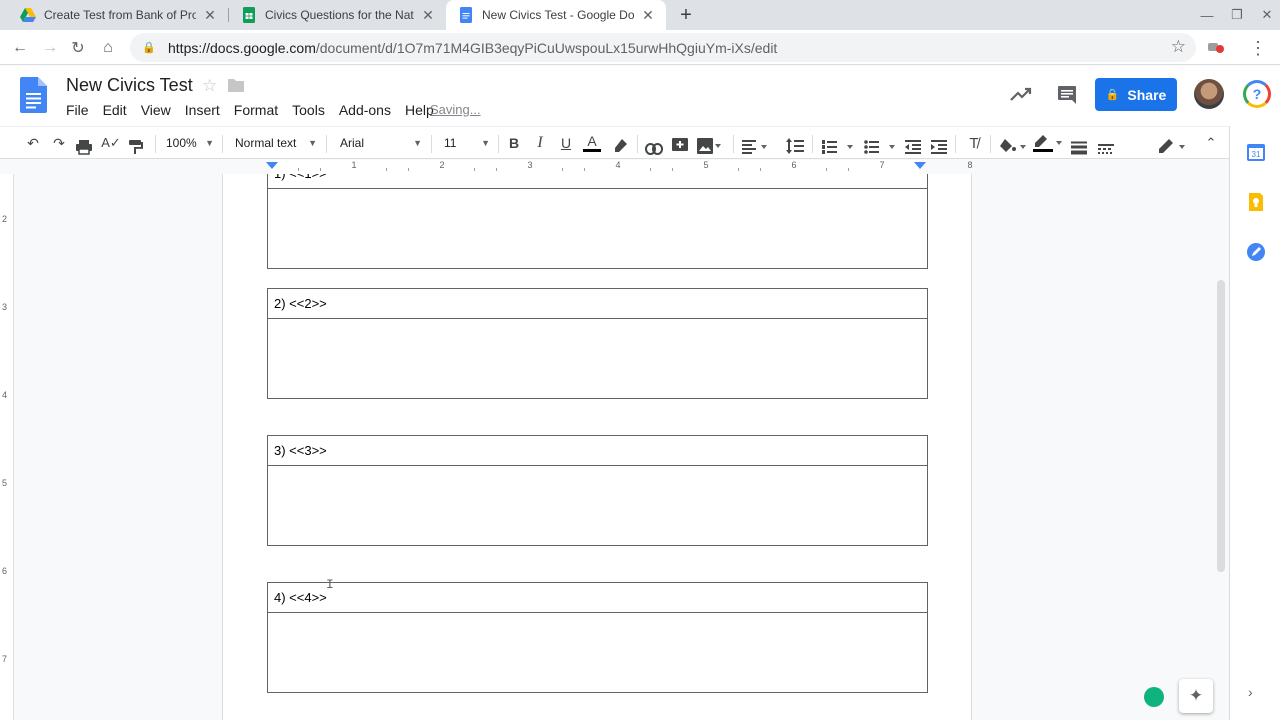  Describe the element at coordinates (1136, 94) in the screenshot. I see `share-button: 🔒 Share` at that location.